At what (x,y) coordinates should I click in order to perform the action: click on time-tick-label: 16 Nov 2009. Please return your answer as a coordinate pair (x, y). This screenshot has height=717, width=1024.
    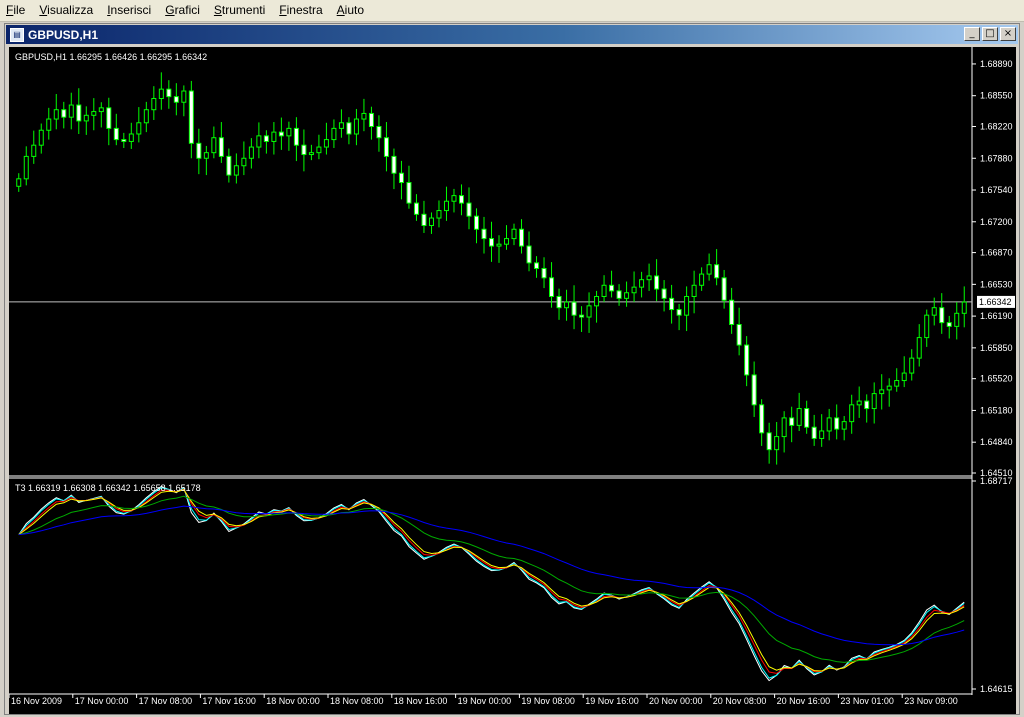
    Looking at the image, I should click on (36, 701).